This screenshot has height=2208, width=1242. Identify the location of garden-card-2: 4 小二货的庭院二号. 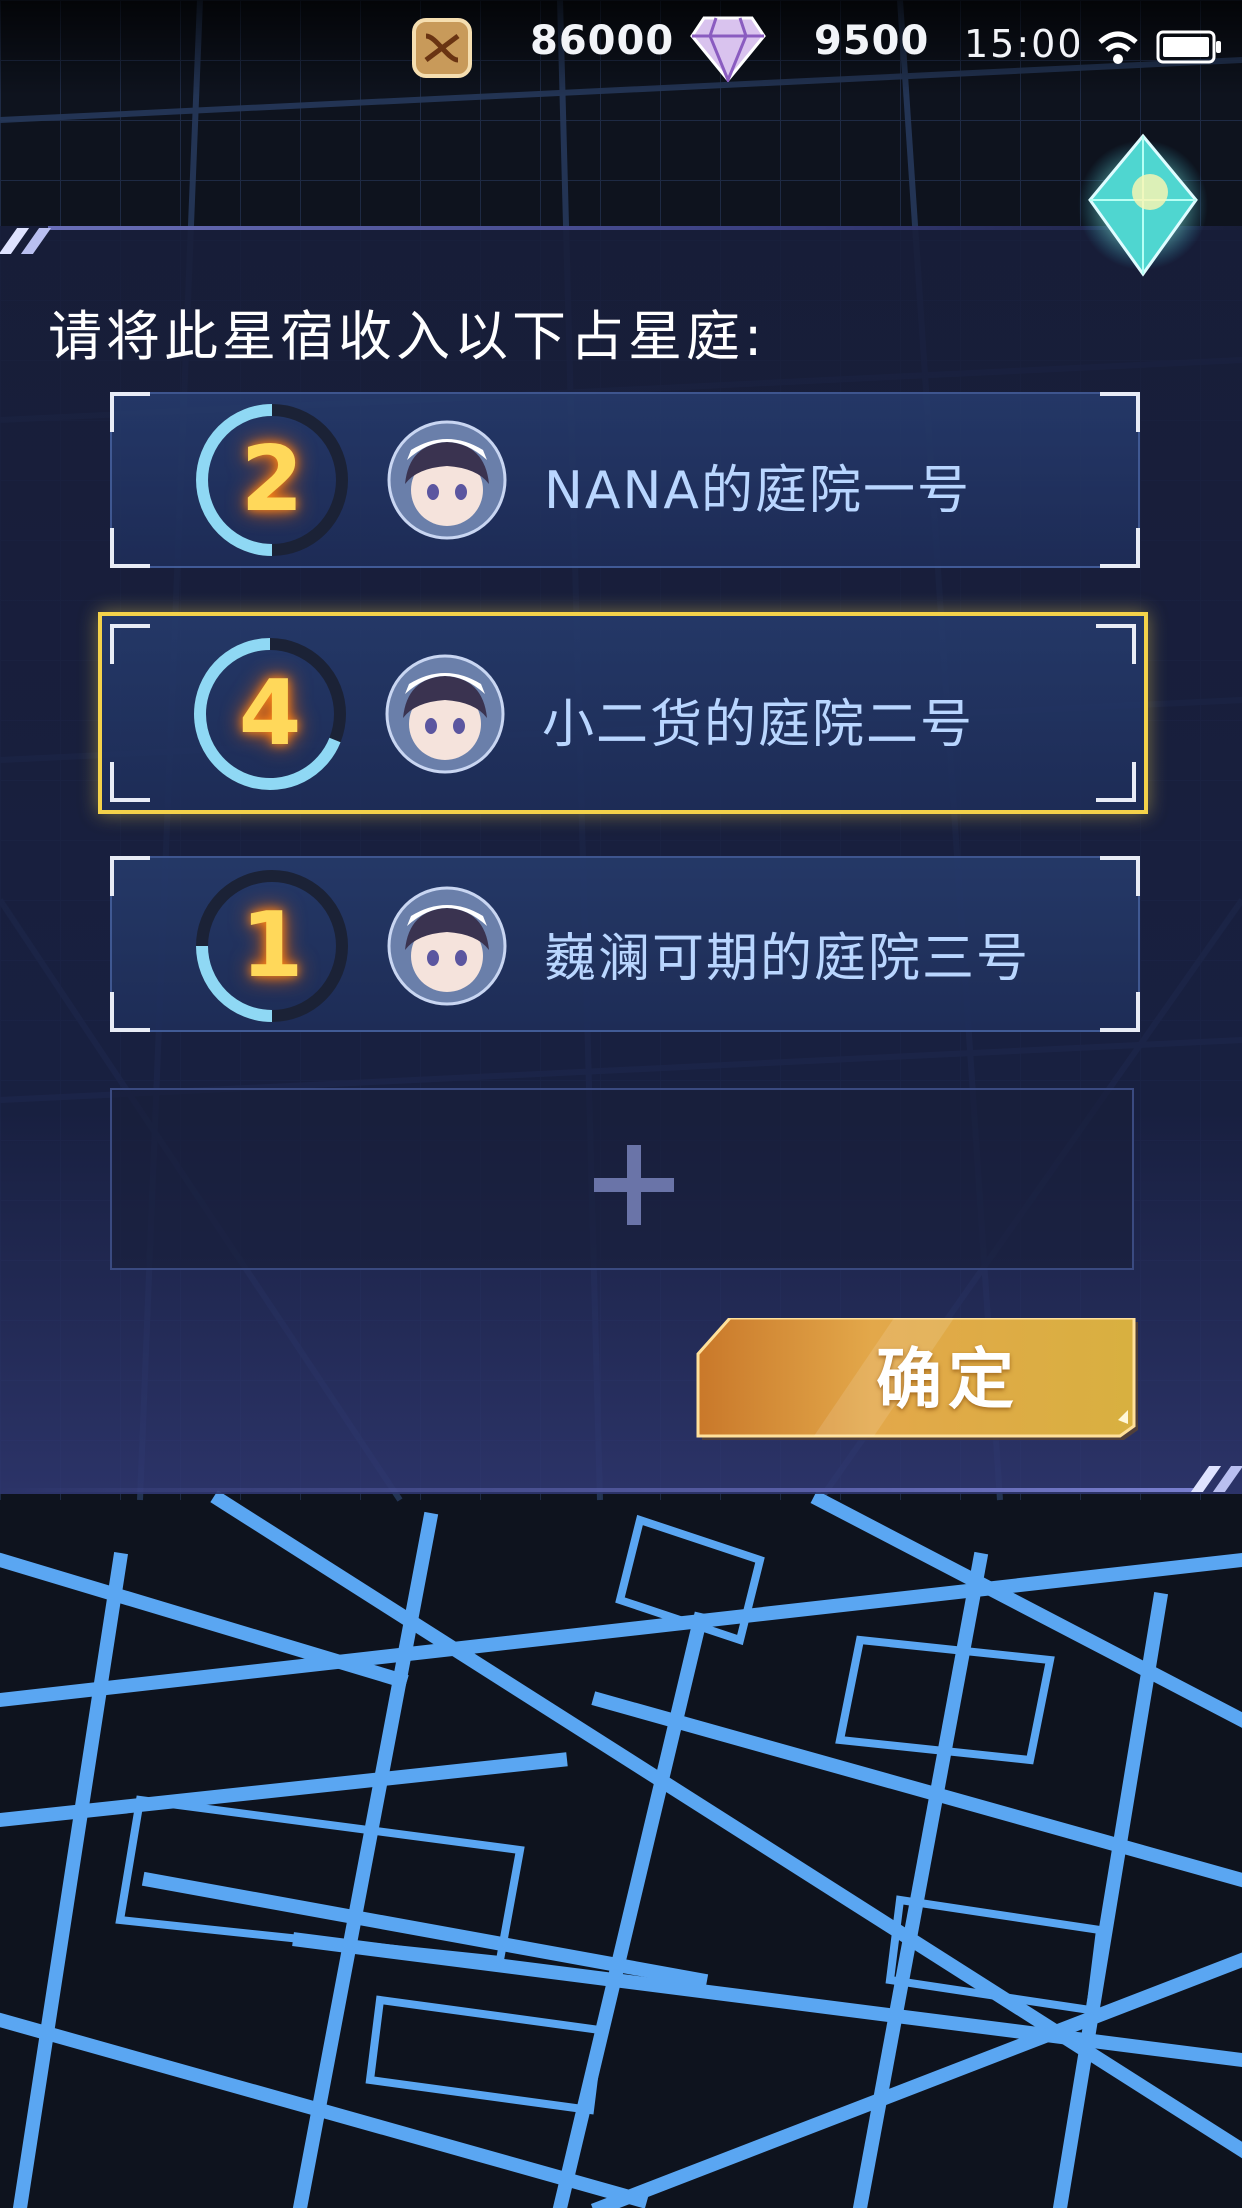
(623, 713).